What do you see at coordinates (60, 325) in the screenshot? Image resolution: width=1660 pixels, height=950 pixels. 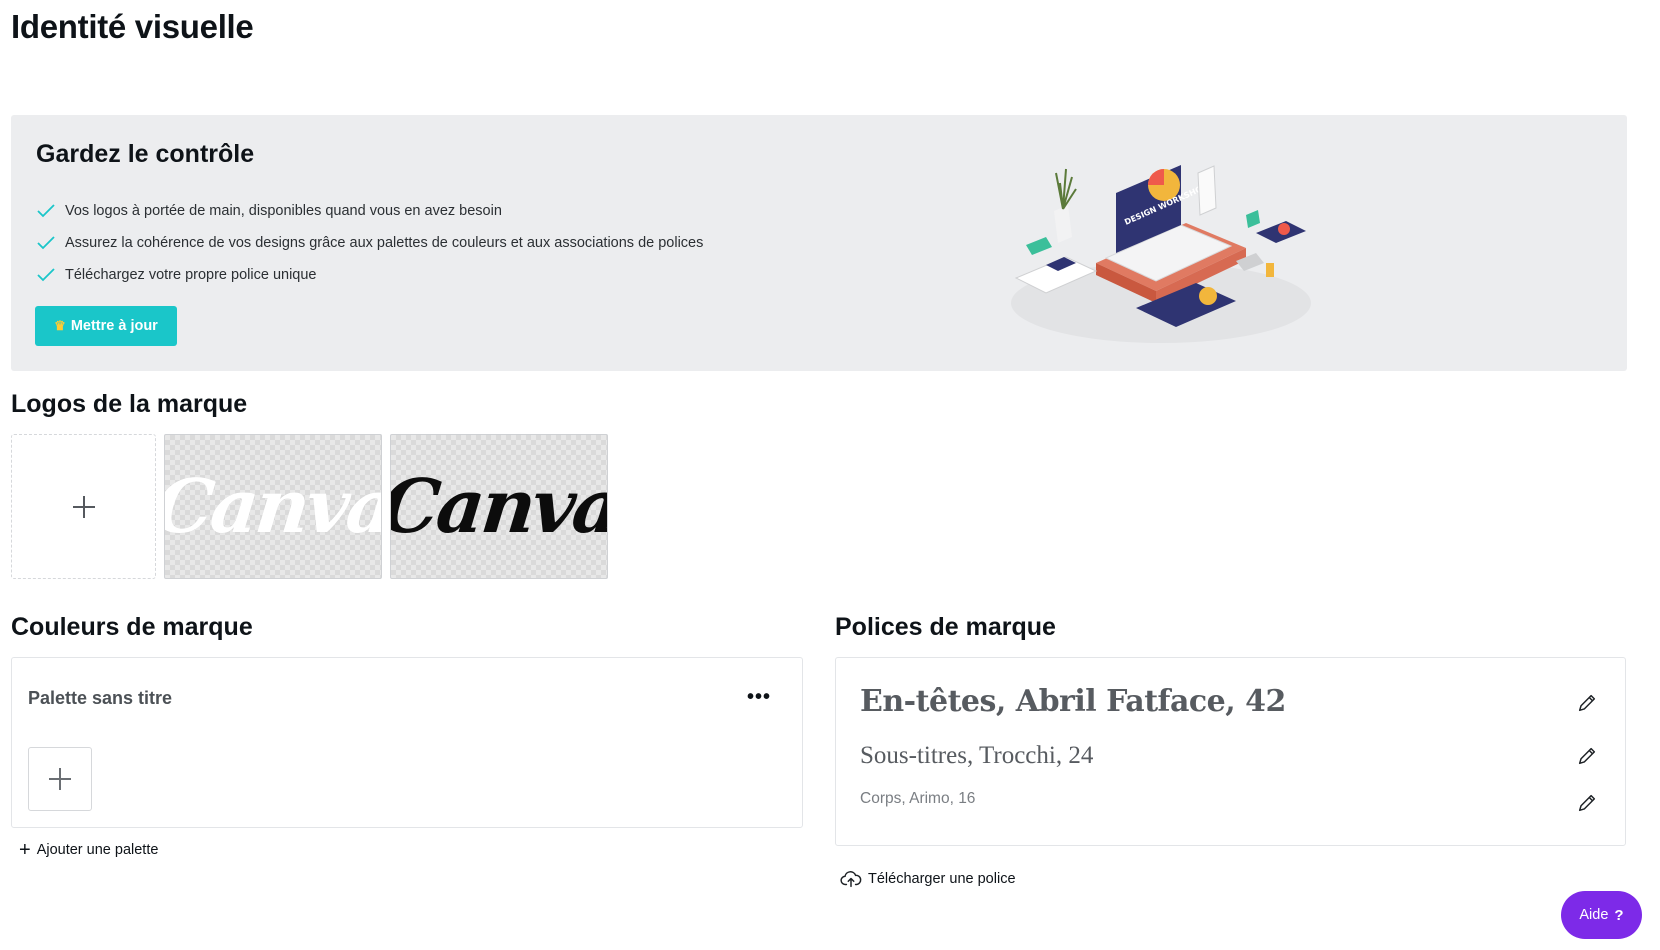 I see `crown-icon: ♛` at bounding box center [60, 325].